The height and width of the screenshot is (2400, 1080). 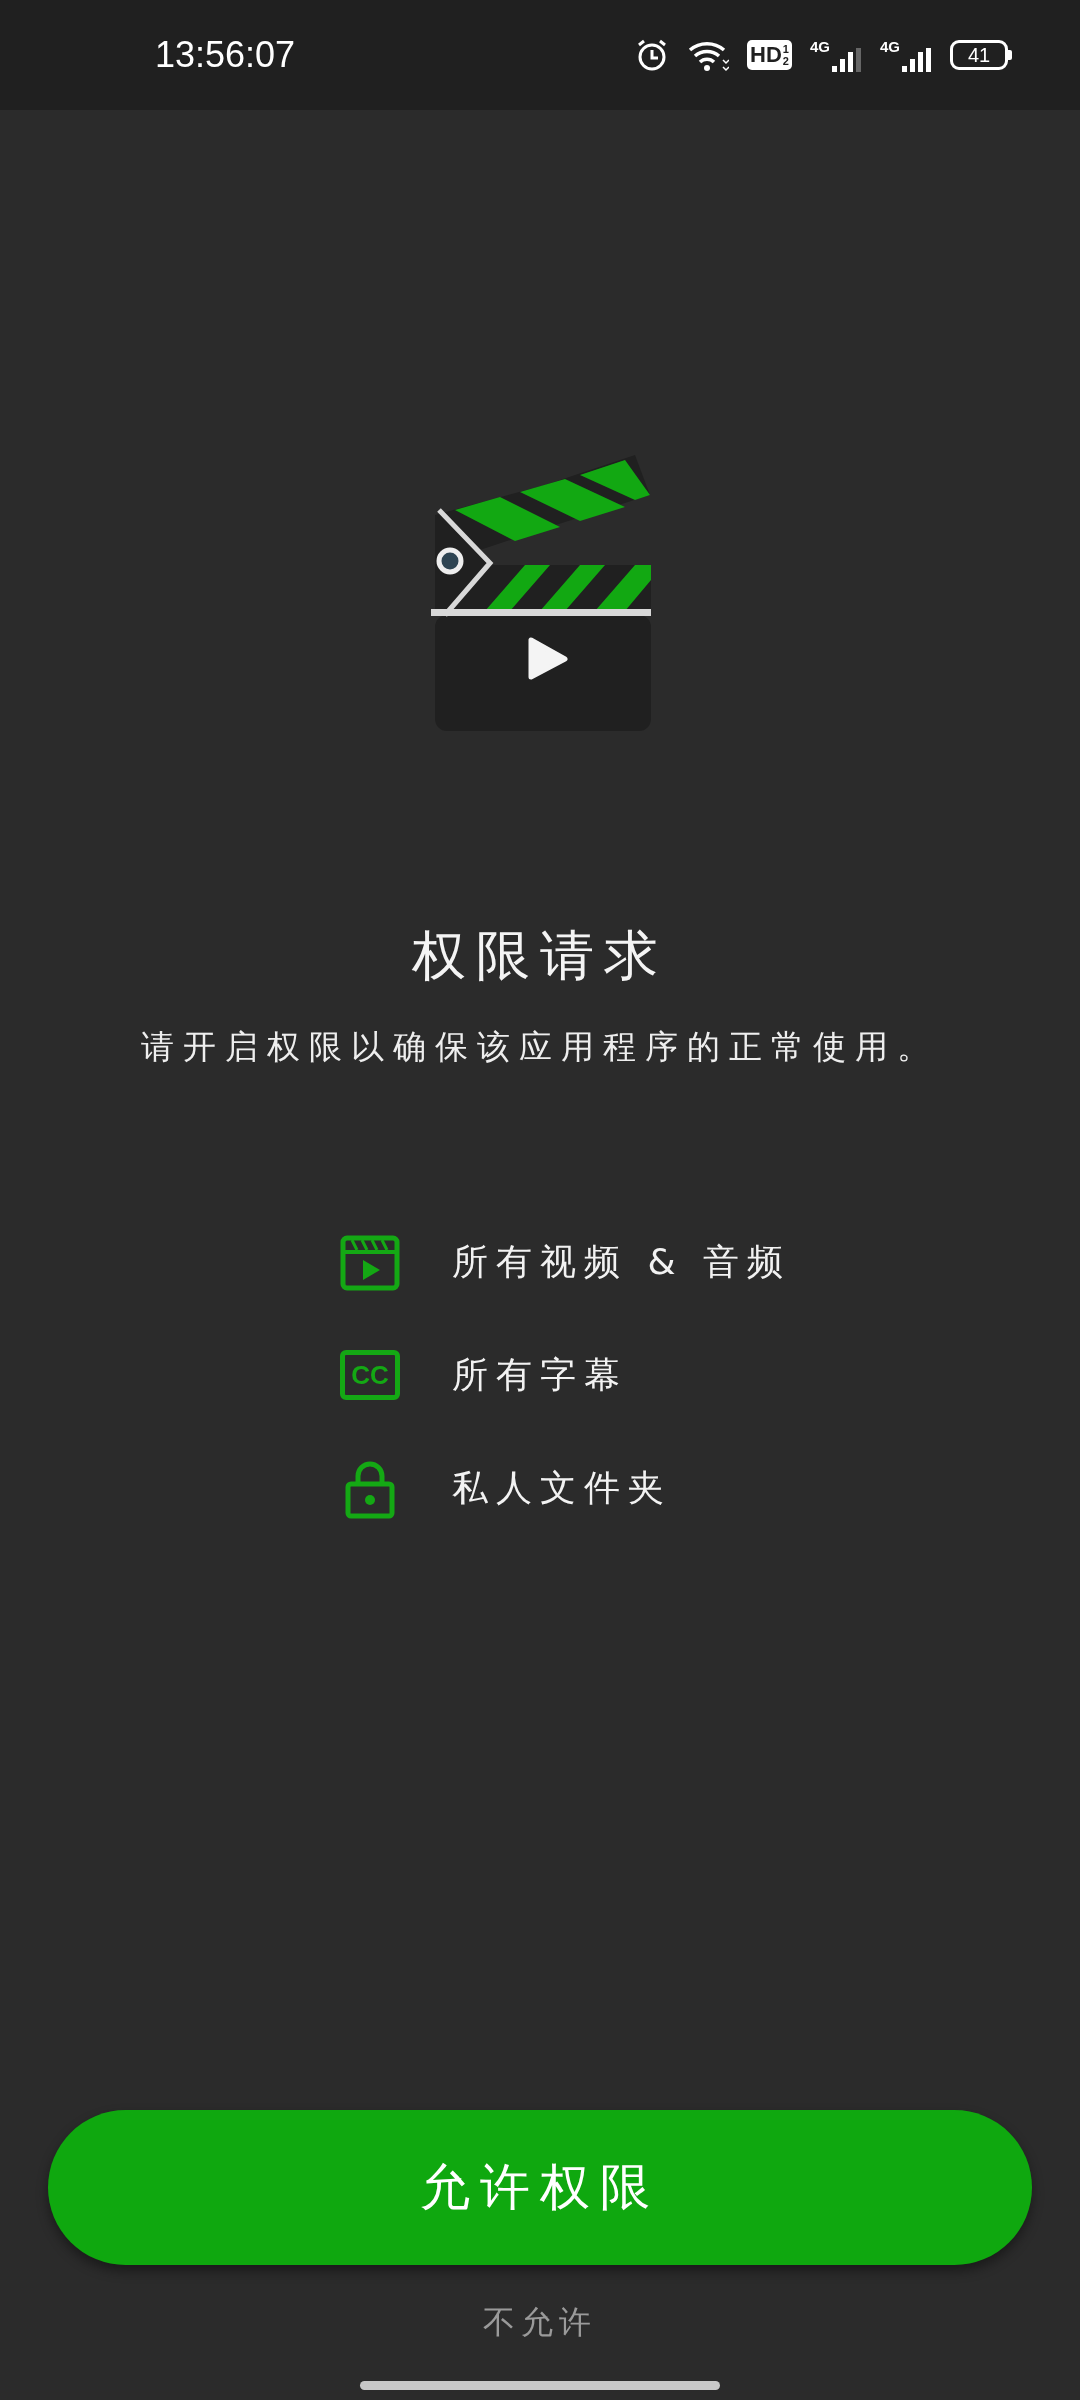 I want to click on deny-button: 不允许, so click(x=540, y=2323).